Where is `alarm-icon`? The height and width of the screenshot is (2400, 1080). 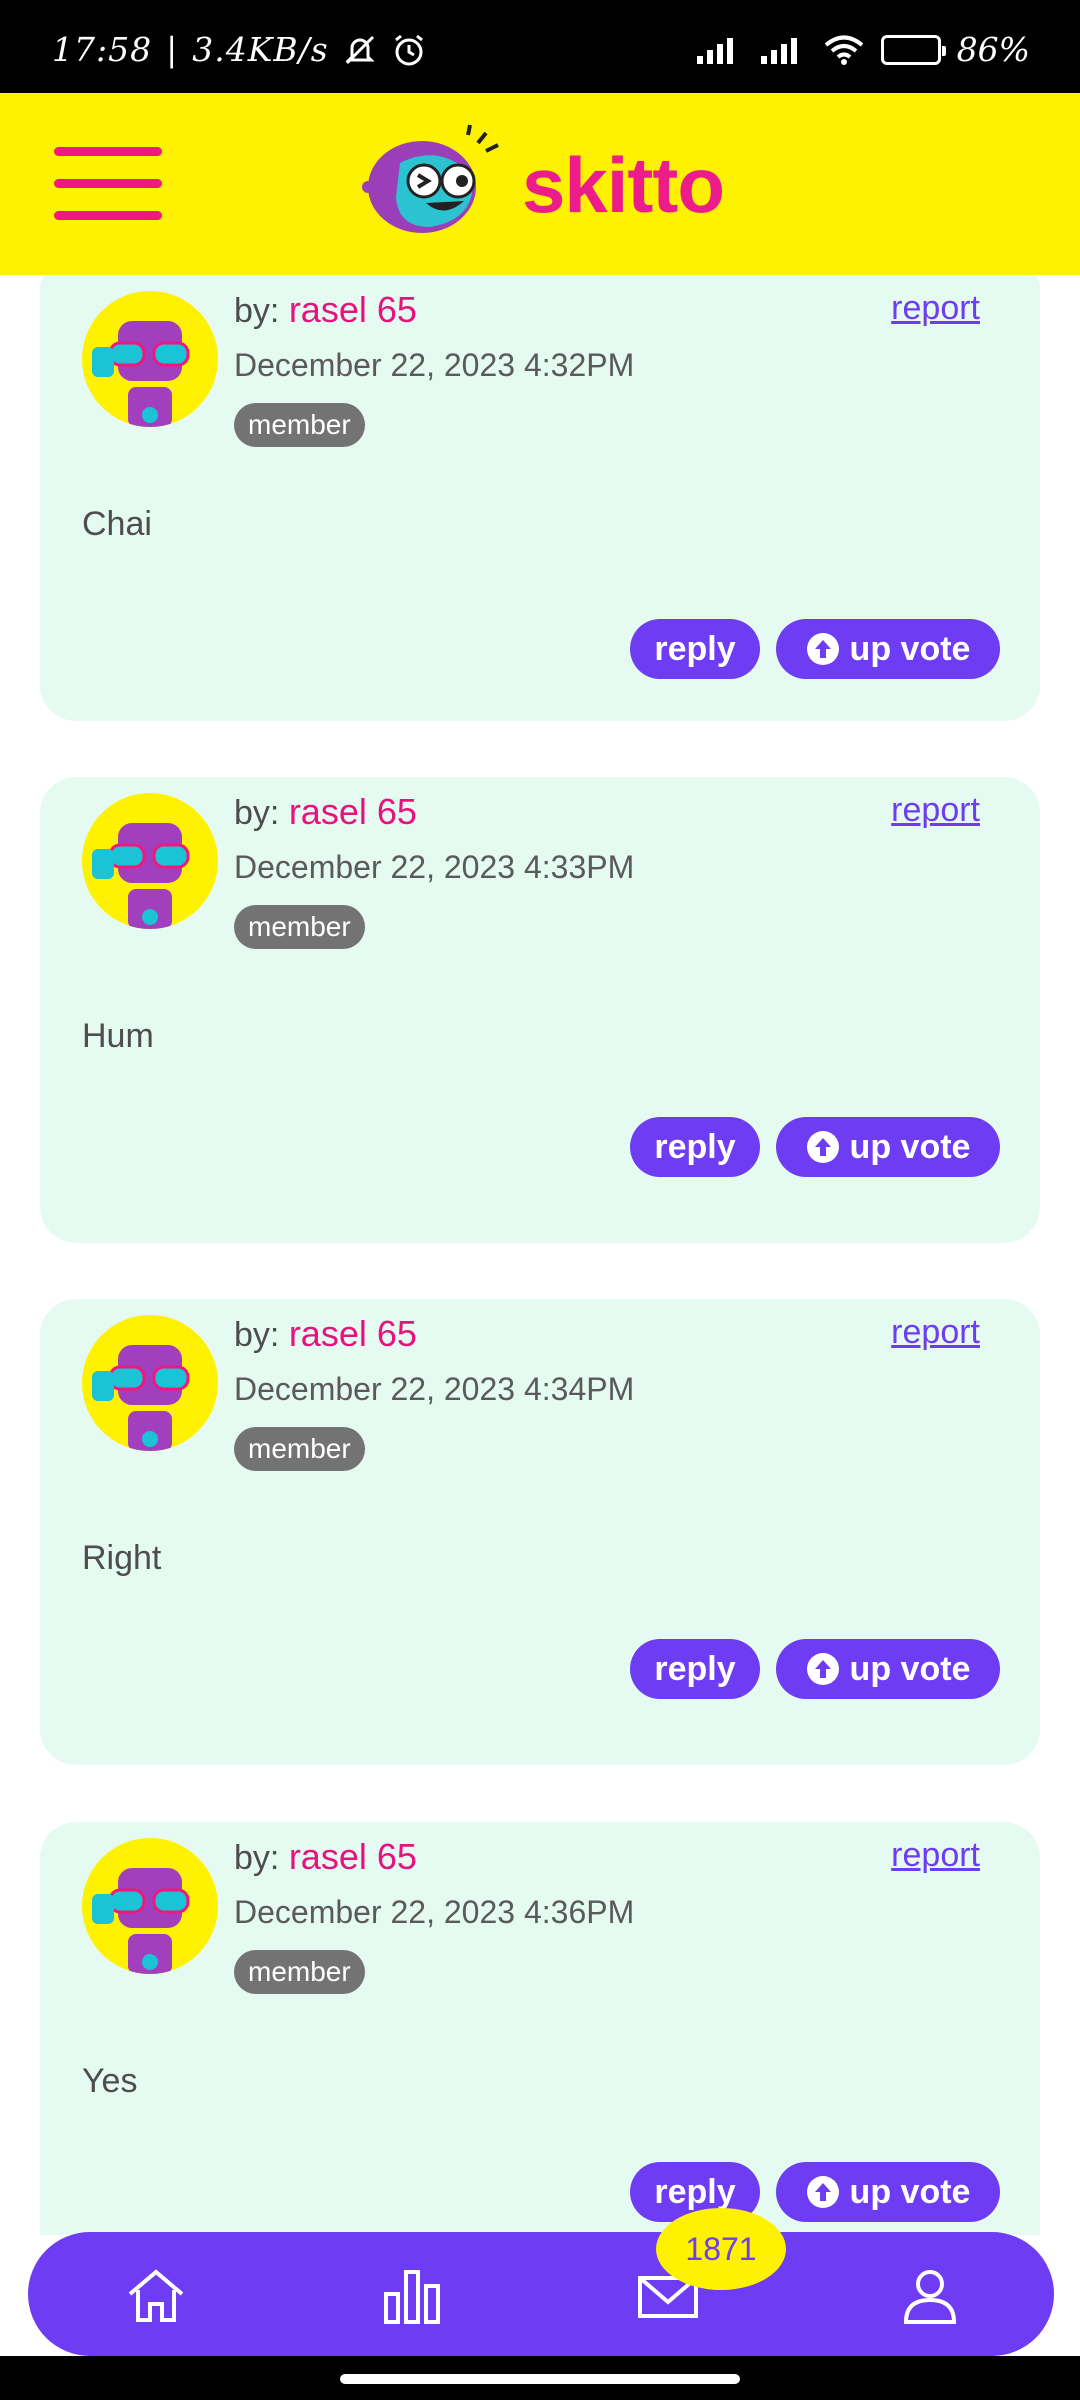 alarm-icon is located at coordinates (409, 50).